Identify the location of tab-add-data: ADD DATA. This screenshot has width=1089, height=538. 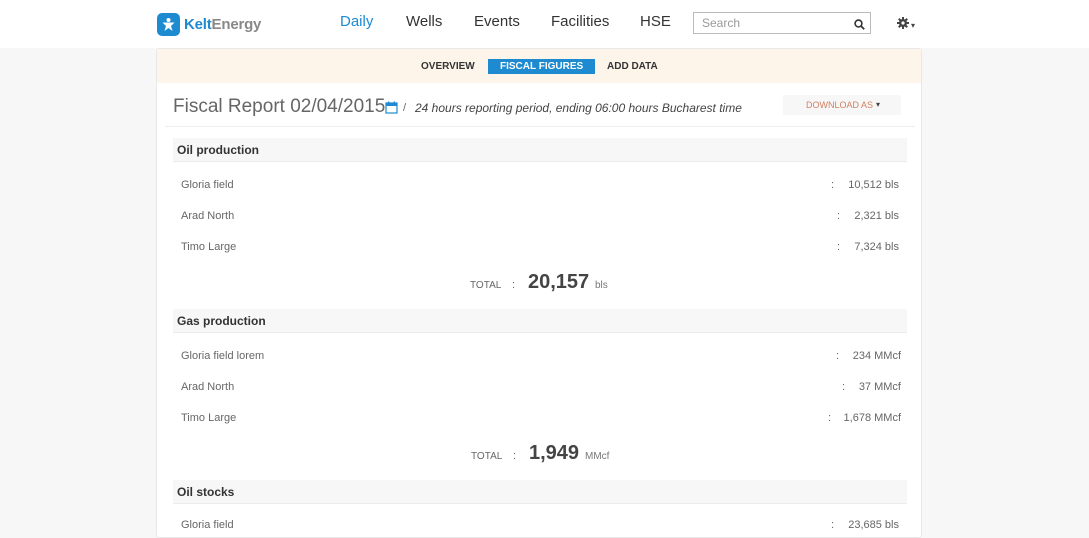
(632, 66).